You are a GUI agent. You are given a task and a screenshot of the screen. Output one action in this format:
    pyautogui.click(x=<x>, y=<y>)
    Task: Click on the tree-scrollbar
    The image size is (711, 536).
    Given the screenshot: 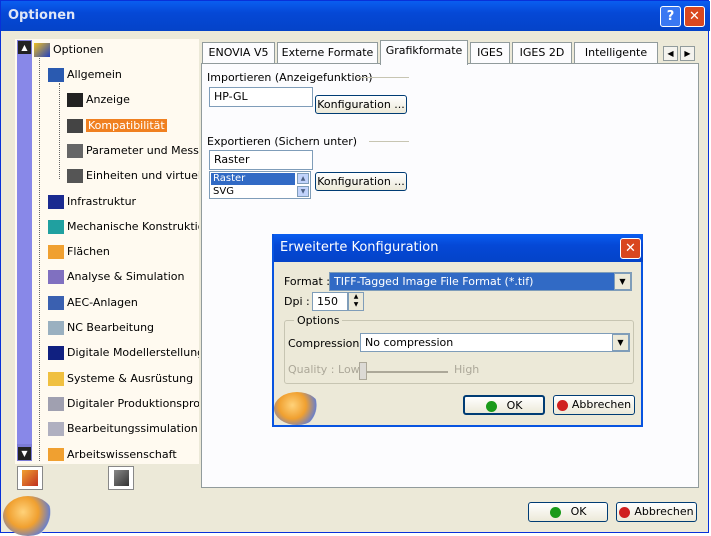 What is the action you would take?
    pyautogui.click(x=24, y=250)
    